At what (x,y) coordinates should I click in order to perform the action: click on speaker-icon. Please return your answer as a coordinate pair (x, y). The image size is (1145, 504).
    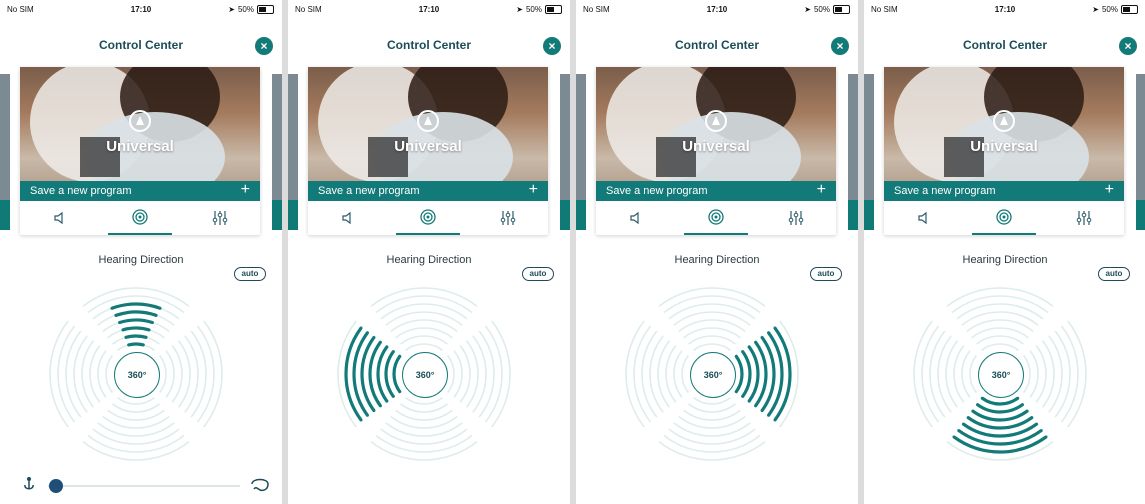
    Looking at the image, I should click on (634, 218).